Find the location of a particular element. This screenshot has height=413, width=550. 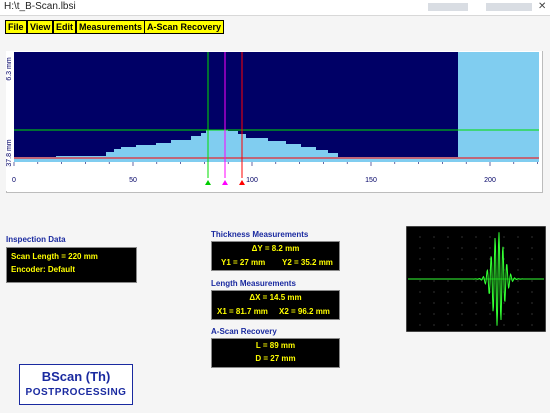

x-tick-label: 200 is located at coordinates (490, 180).